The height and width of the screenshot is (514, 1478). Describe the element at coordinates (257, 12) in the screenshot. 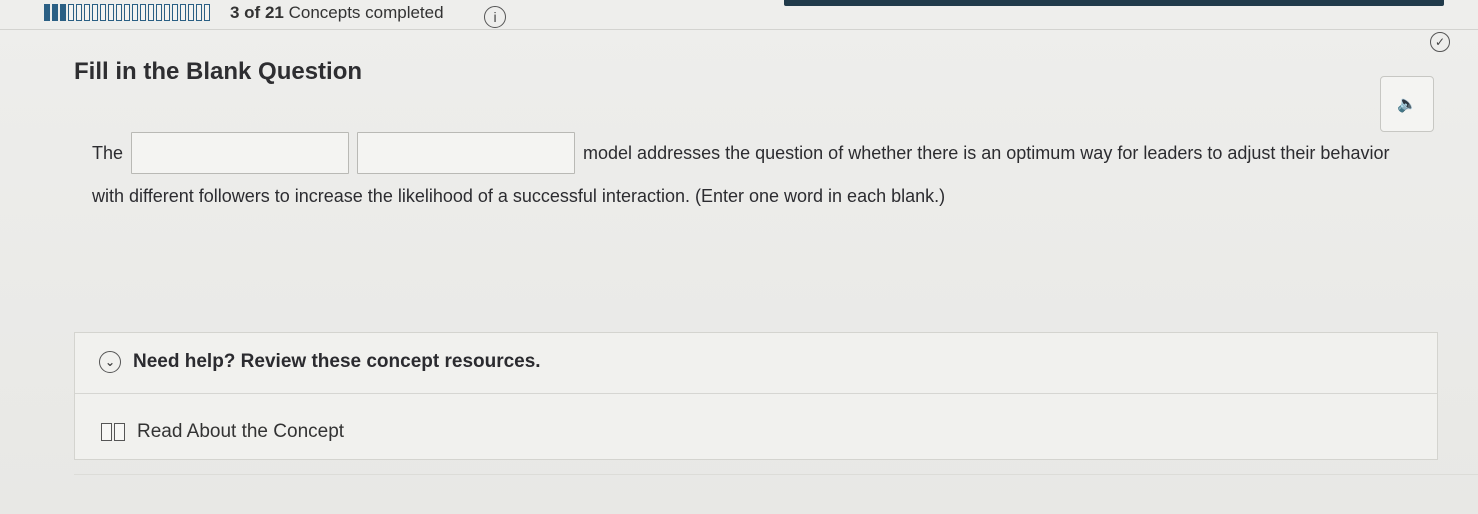

I see `progress-count: 3 of 21` at that location.